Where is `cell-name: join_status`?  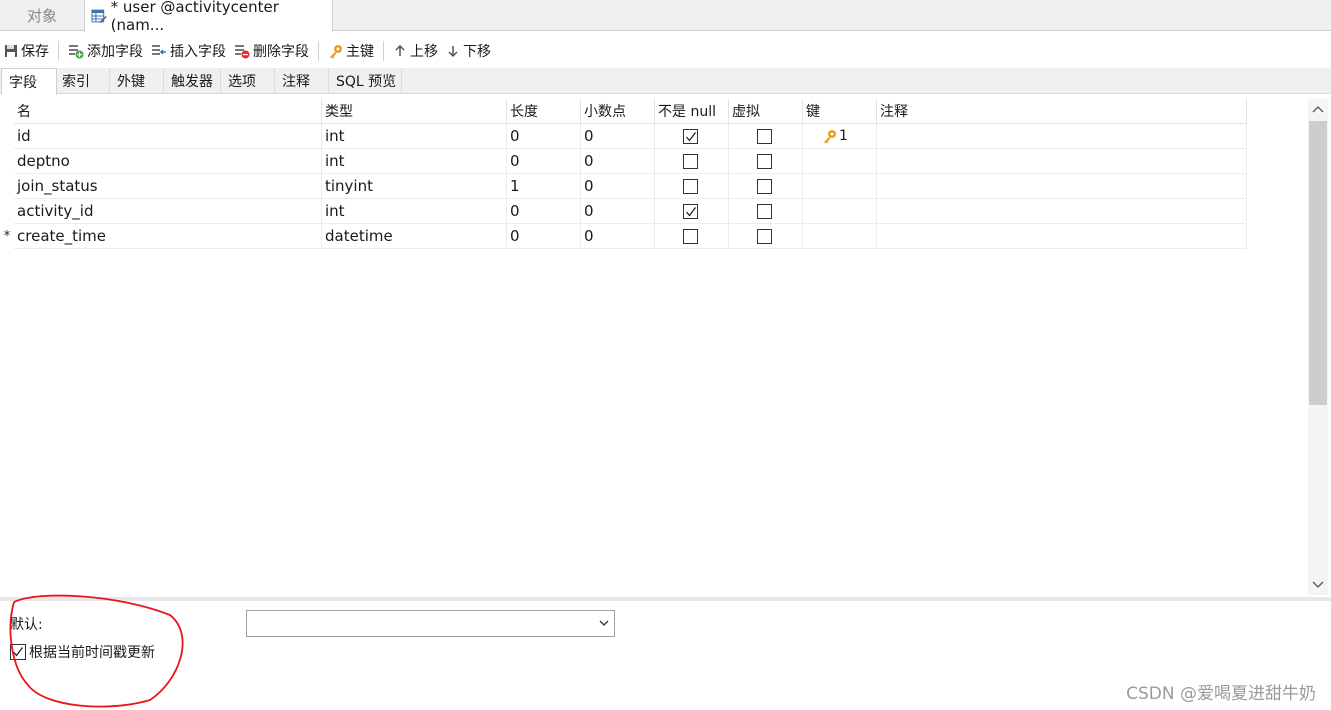 cell-name: join_status is located at coordinates (168, 186).